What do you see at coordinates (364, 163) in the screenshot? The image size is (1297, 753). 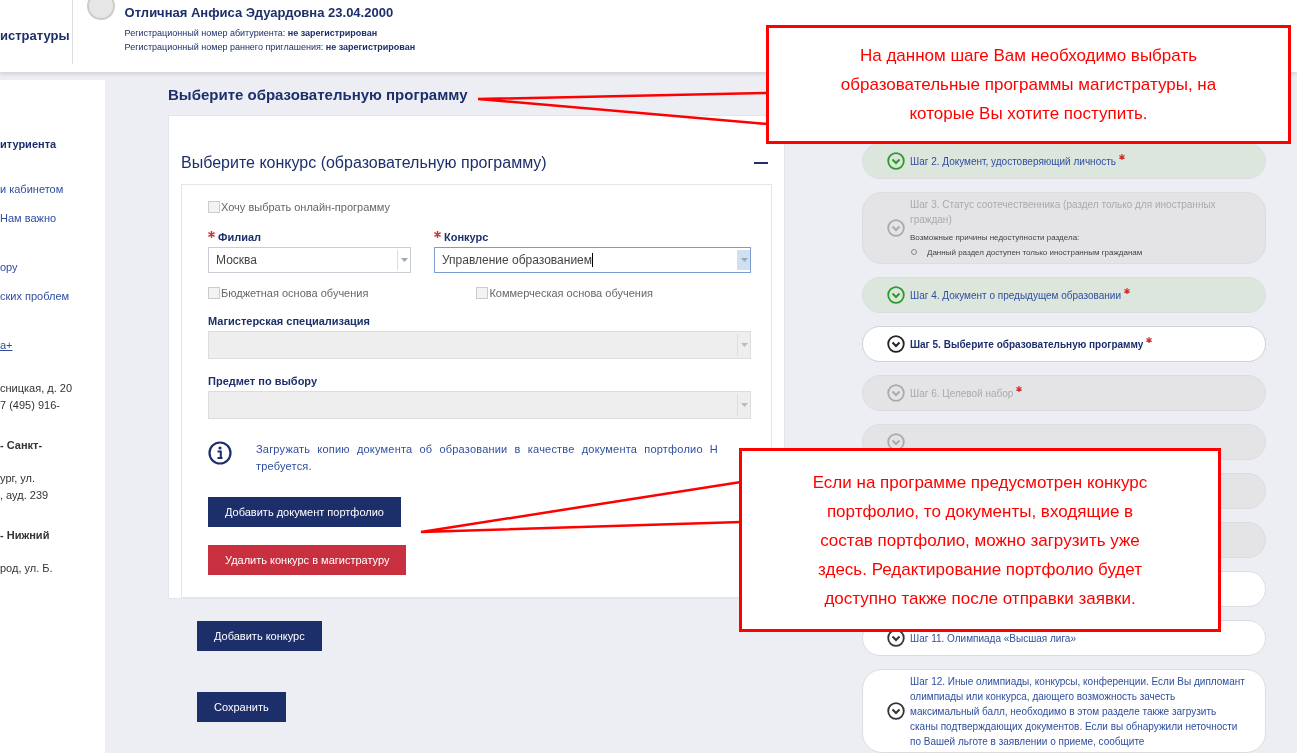 I see `section-title: Выберите конкурс (образовательную программу)` at bounding box center [364, 163].